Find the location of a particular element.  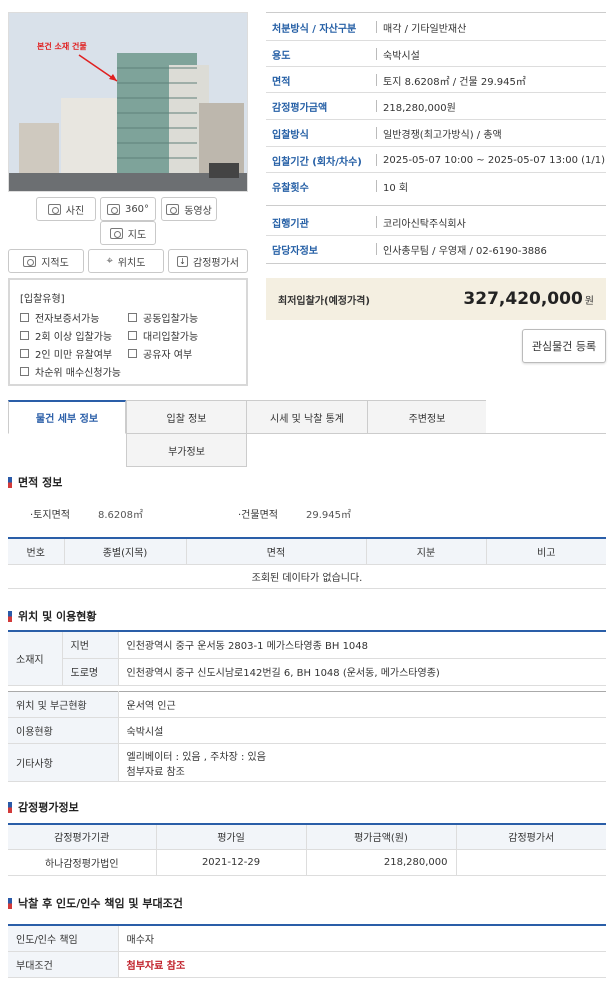

info-value: 인사총무팀 / 우영재 / 02-6190-3886 is located at coordinates (465, 251).